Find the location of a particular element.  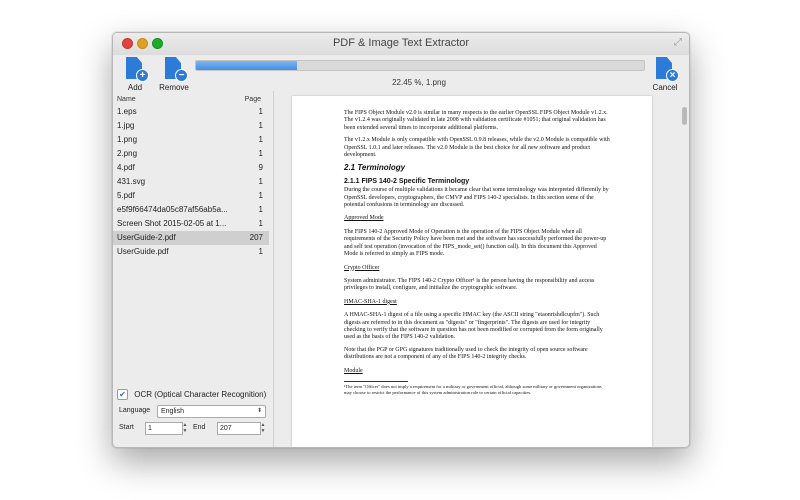

ocr-option: ✔ OCR (Optical Character Recognition) is located at coordinates (191, 394).